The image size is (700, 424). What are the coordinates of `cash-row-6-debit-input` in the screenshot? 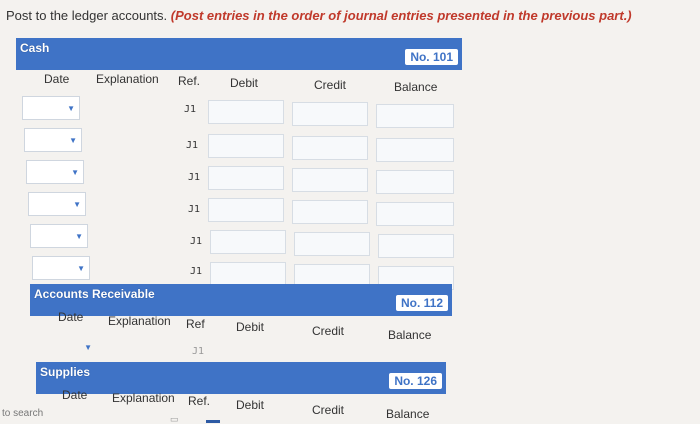 It's located at (248, 274).